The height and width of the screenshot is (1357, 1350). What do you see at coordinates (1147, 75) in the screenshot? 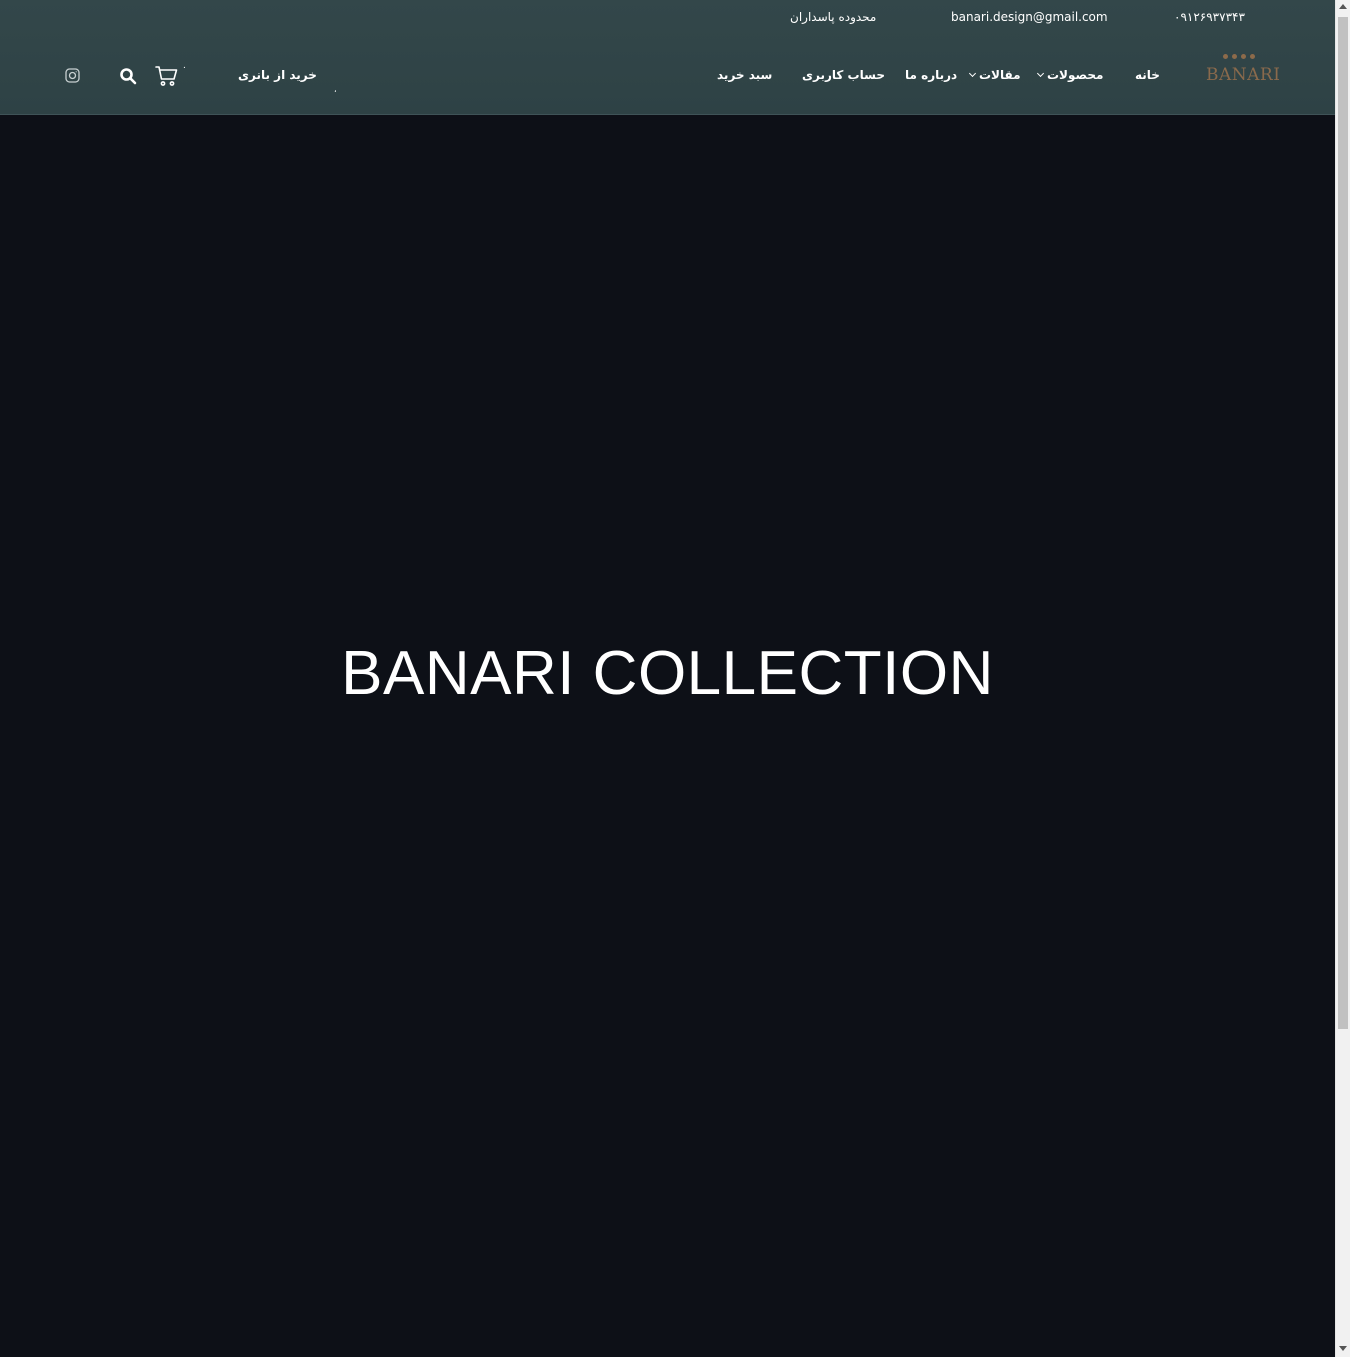
I see `nav-home: خانه` at bounding box center [1147, 75].